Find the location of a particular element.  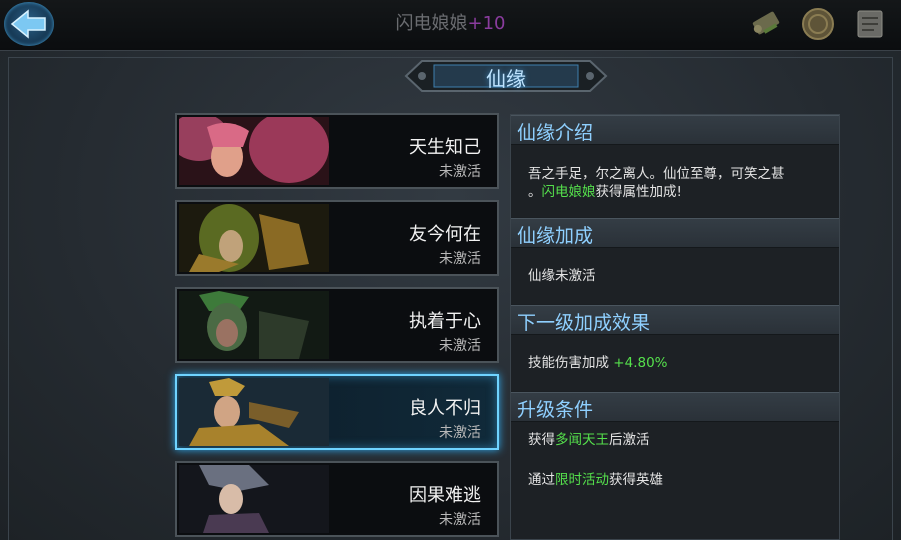

fate-name: 良人不归 is located at coordinates (445, 408).